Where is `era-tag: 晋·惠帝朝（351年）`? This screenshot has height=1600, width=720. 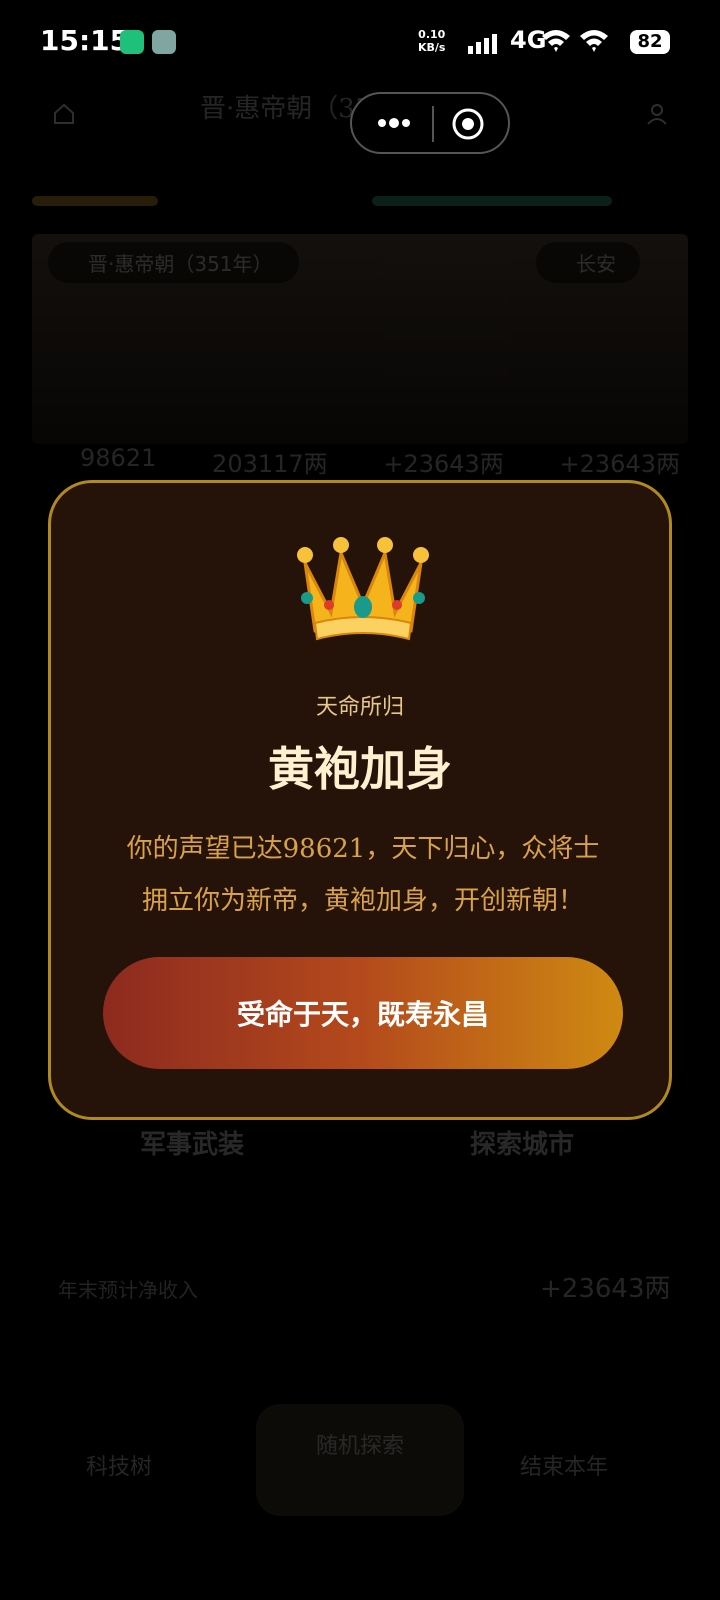
era-tag: 晋·惠帝朝（351年） is located at coordinates (173, 262).